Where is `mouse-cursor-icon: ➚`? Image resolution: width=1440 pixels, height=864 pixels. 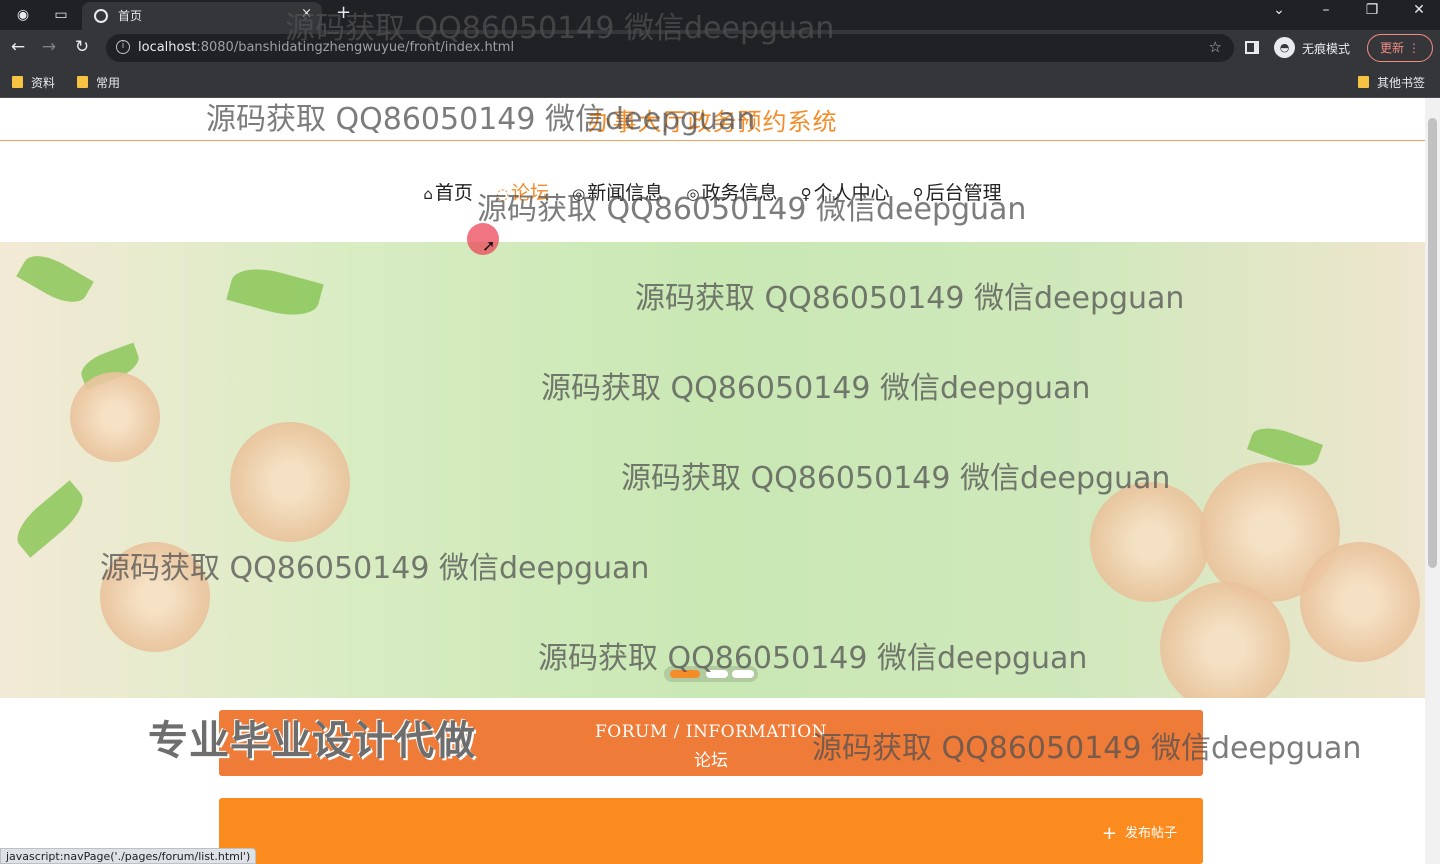
mouse-cursor-icon: ➚ is located at coordinates (489, 245).